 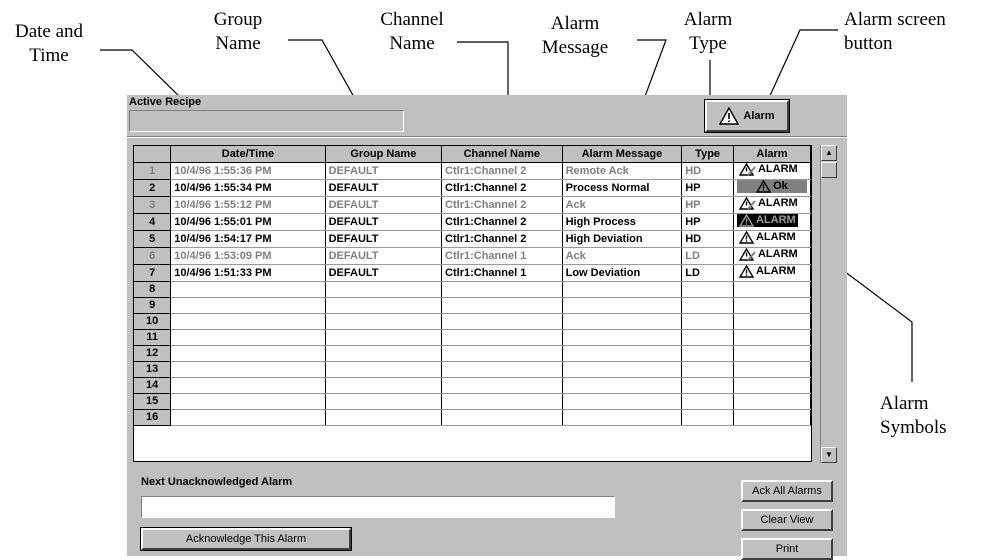 What do you see at coordinates (829, 153) in the screenshot?
I see `scroll-up-arrow-icon: ▲` at bounding box center [829, 153].